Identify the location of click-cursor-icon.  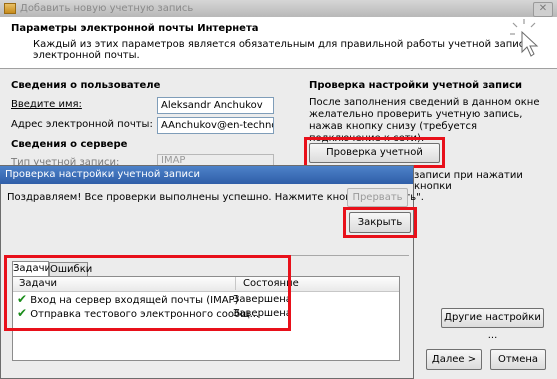
(524, 38).